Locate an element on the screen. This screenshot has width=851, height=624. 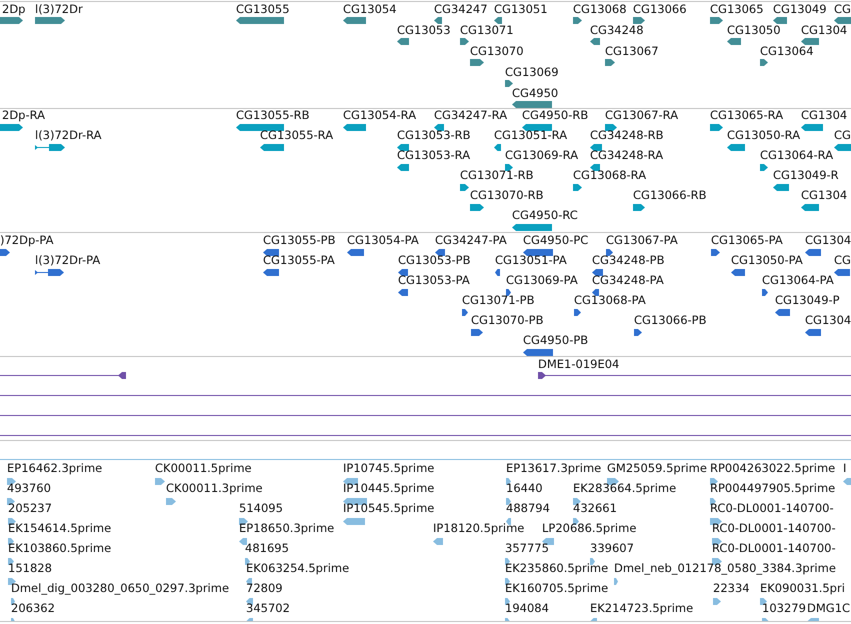
feature-label: CG13050 is located at coordinates (754, 30).